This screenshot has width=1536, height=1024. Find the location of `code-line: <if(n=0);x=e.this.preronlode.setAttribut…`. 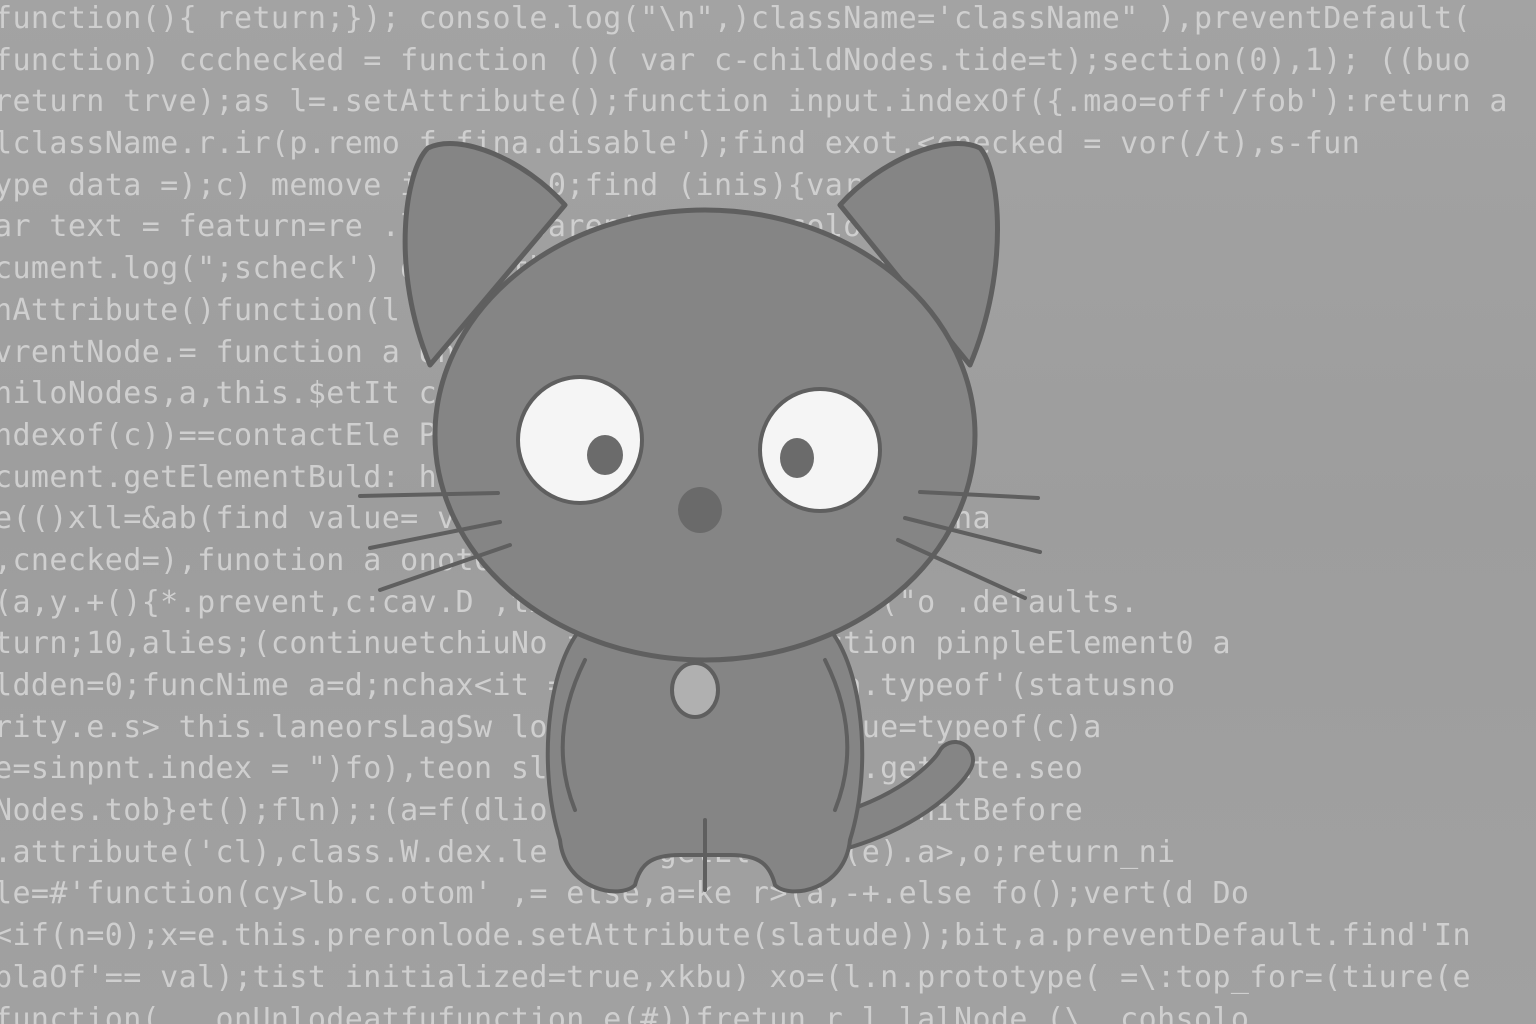

code-line: <if(n=0);x=e.this.preronlode.setAttribut… is located at coordinates (735, 936).